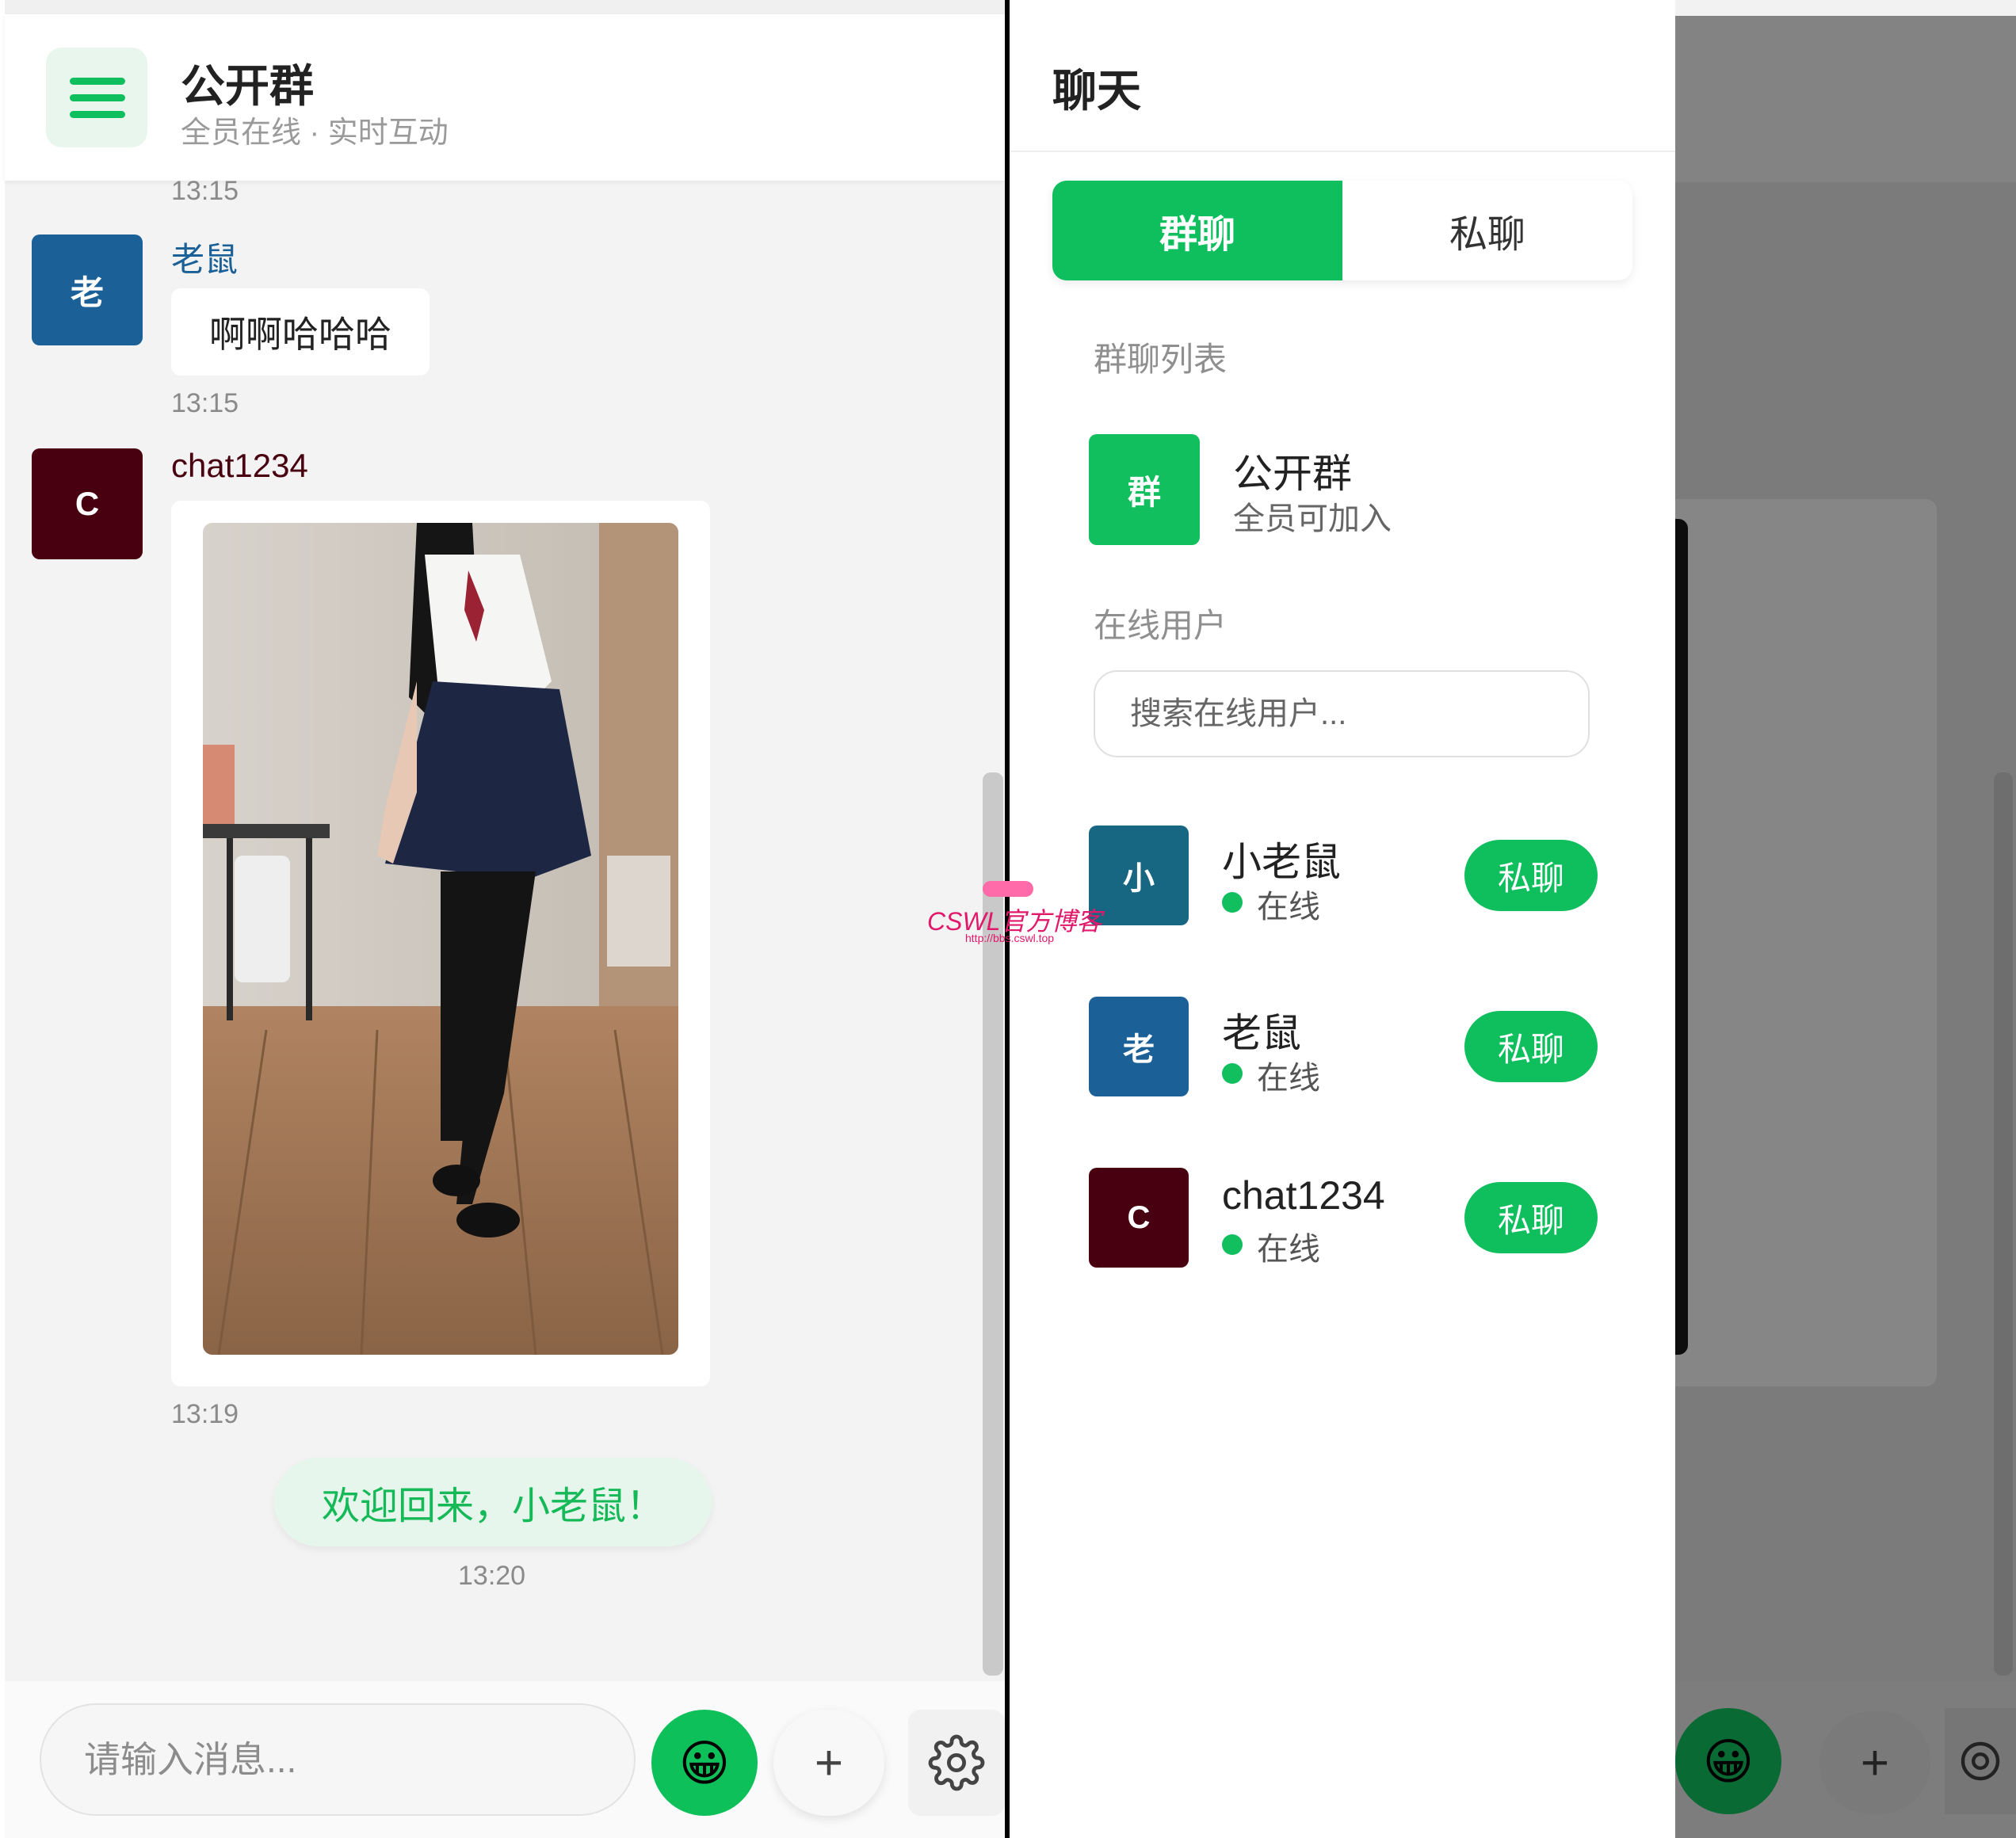  What do you see at coordinates (1281, 862) in the screenshot?
I see `user-name: 小老鼠` at bounding box center [1281, 862].